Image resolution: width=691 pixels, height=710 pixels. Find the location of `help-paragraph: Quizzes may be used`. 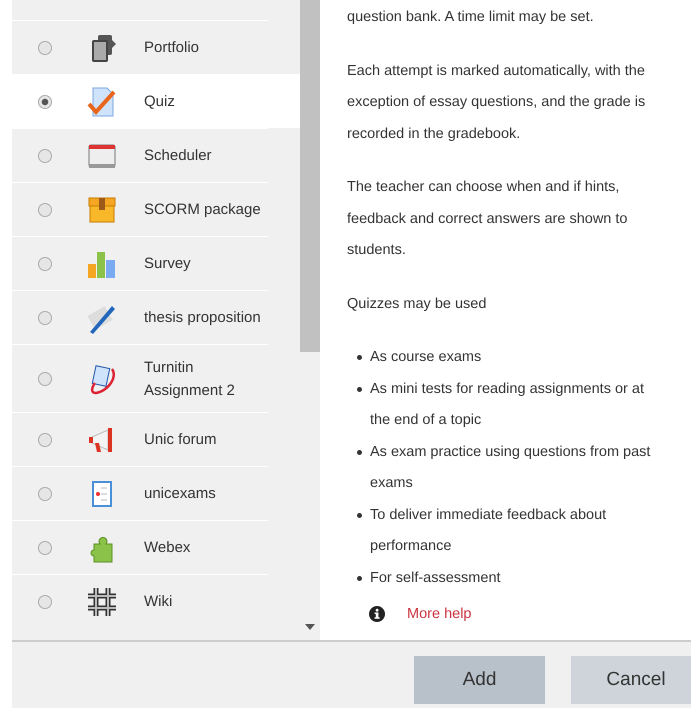

help-paragraph: Quizzes may be used is located at coordinates (417, 304).